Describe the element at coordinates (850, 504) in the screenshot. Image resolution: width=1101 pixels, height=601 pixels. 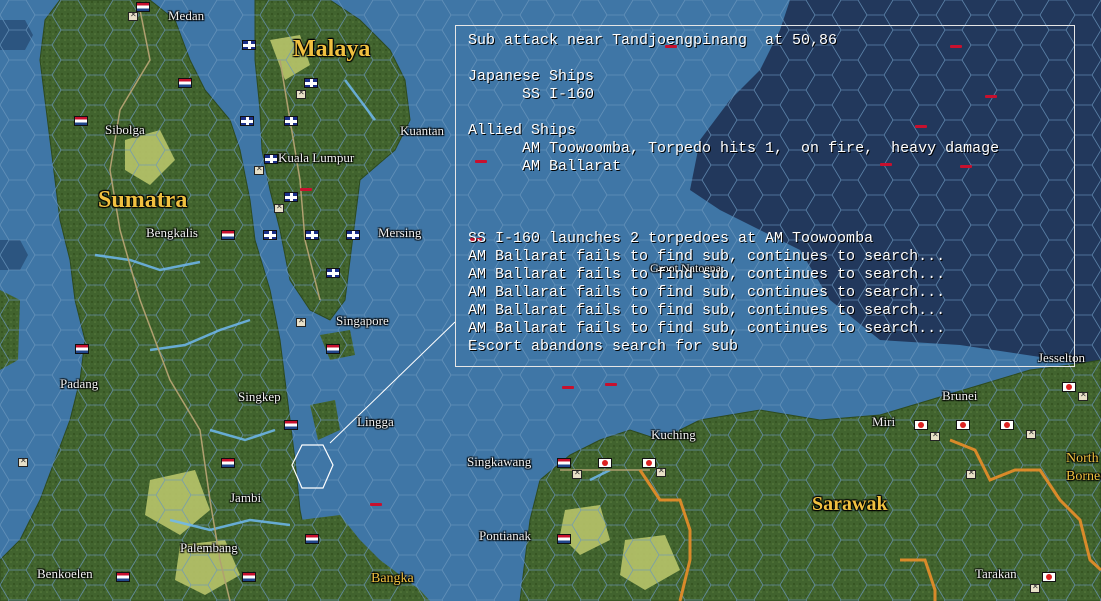
I see `region-label-sarawak: Sarawak` at that location.